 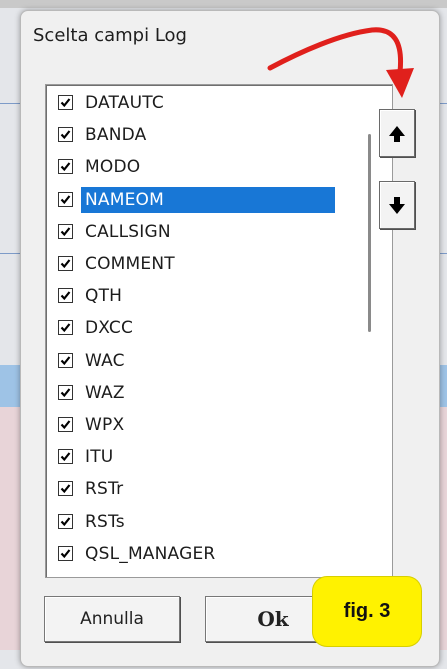 What do you see at coordinates (99, 457) in the screenshot?
I see `list-item-label: ITU` at bounding box center [99, 457].